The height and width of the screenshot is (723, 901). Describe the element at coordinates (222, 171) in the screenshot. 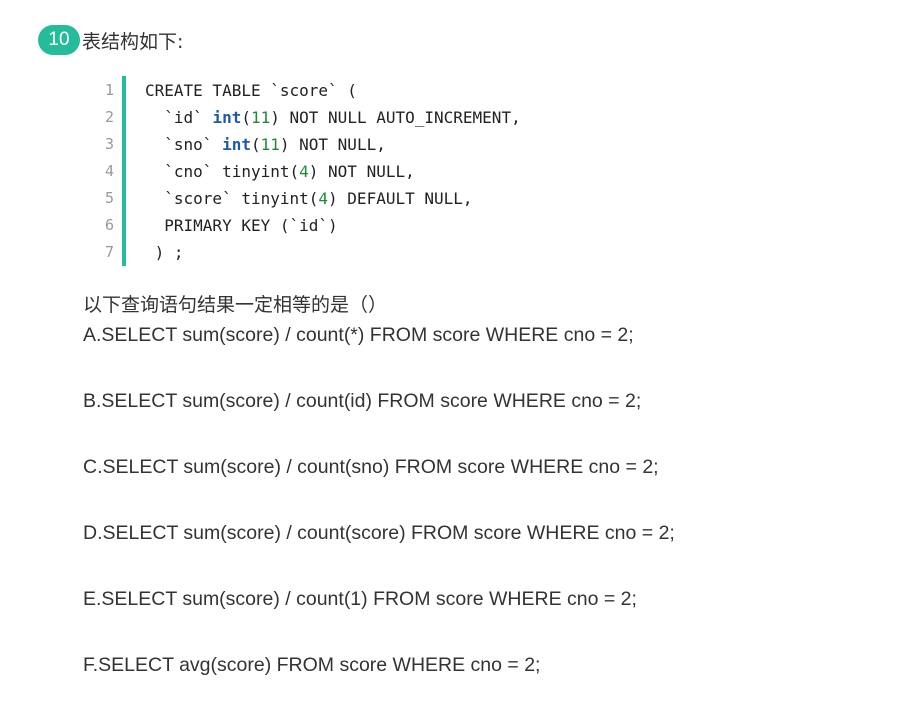

I see `code-token: `cno` tinyint(` at that location.